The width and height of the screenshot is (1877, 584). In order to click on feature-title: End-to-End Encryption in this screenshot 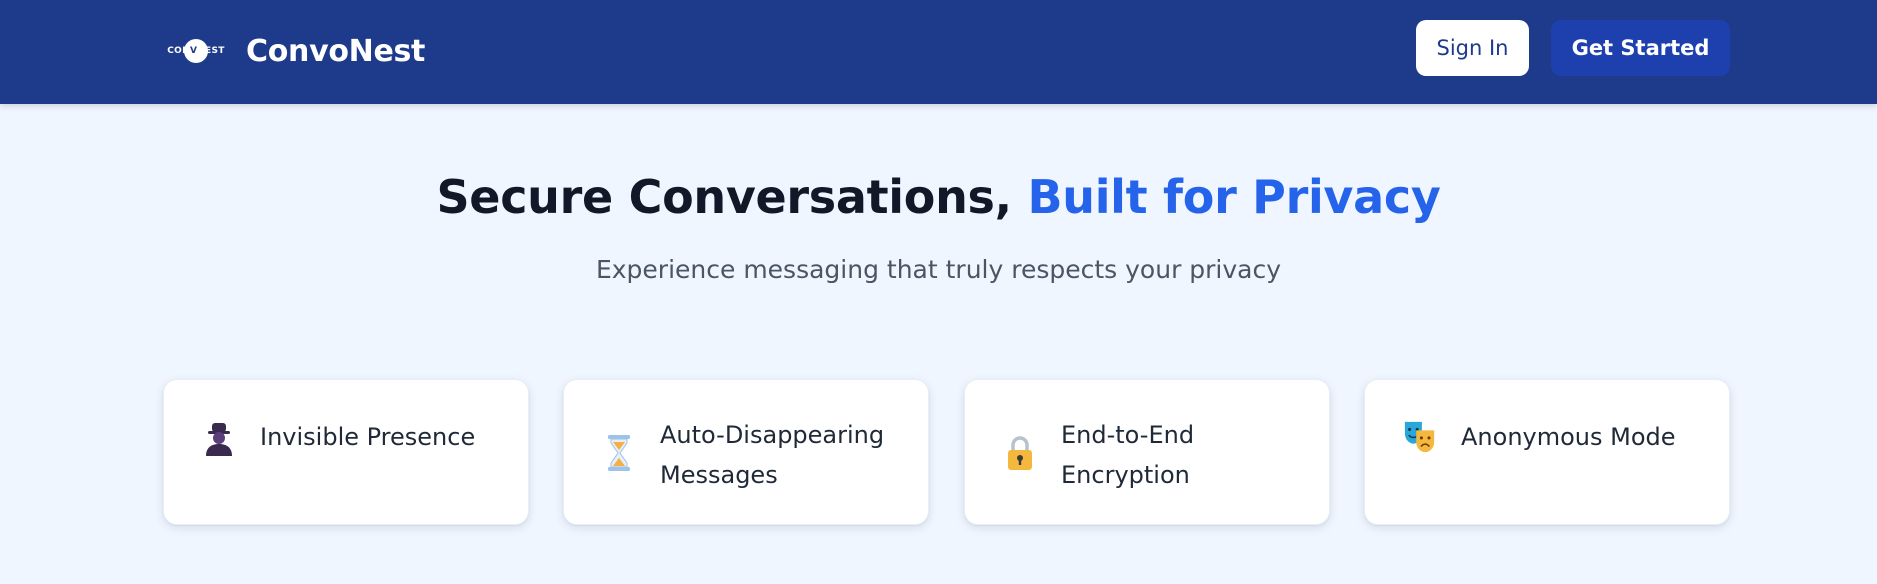, I will do `click(1128, 455)`.